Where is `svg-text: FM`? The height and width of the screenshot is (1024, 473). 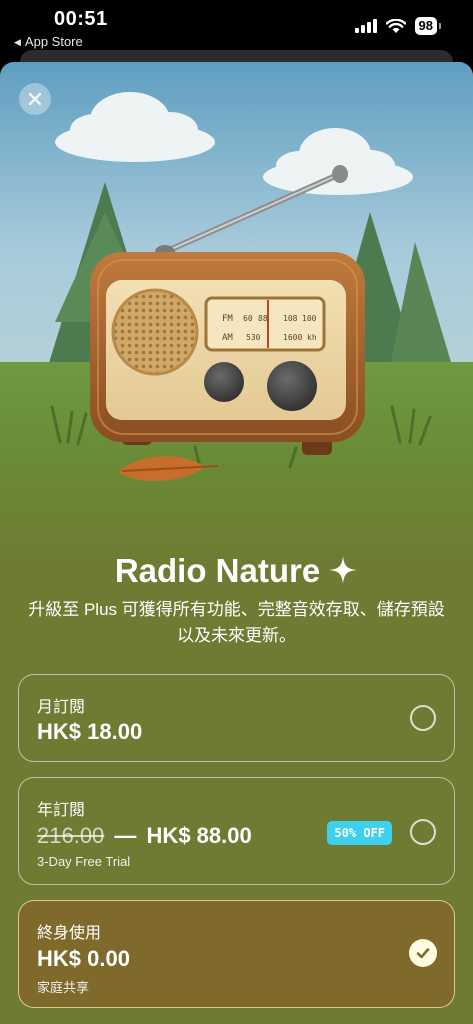 svg-text: FM is located at coordinates (227, 319).